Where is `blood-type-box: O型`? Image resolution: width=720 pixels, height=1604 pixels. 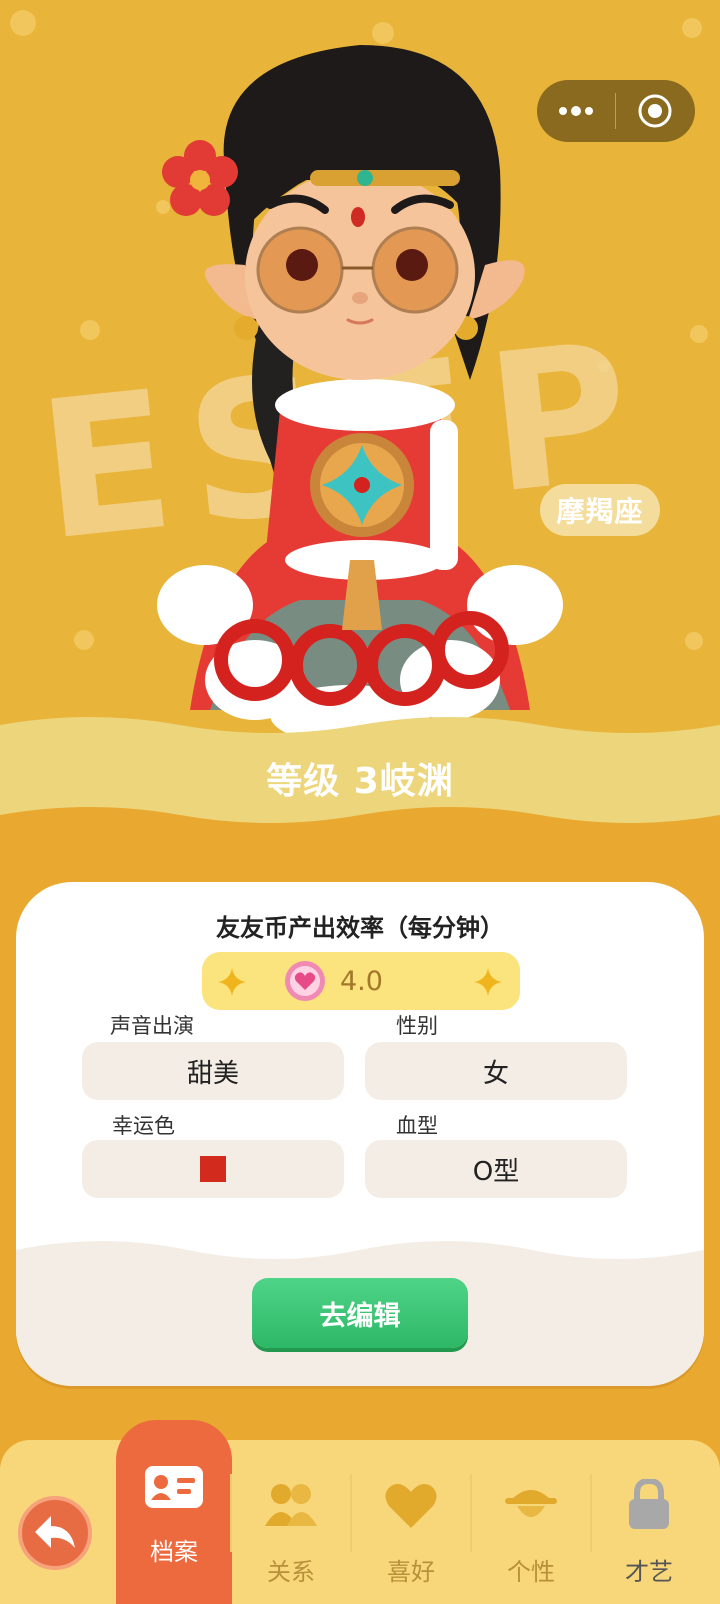 blood-type-box: O型 is located at coordinates (496, 1169).